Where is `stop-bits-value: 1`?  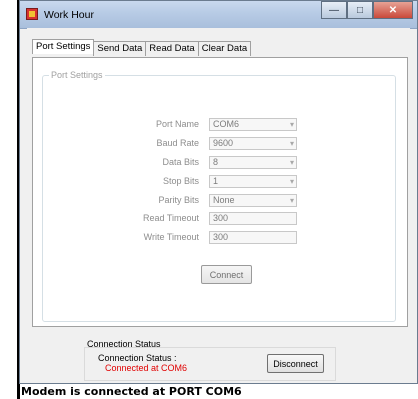
stop-bits-value: 1 is located at coordinates (216, 181).